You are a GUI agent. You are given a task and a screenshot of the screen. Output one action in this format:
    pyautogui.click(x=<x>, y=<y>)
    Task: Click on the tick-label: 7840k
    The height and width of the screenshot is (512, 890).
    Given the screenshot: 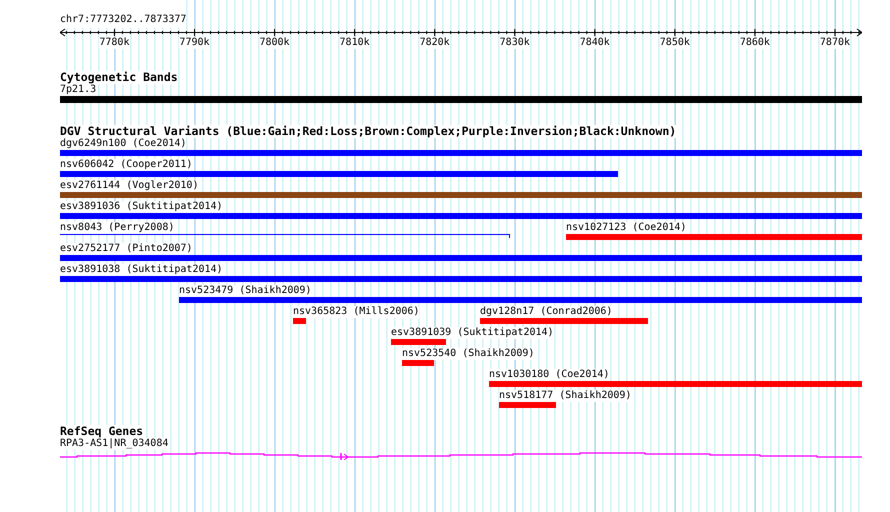 What is the action you would take?
    pyautogui.click(x=595, y=43)
    